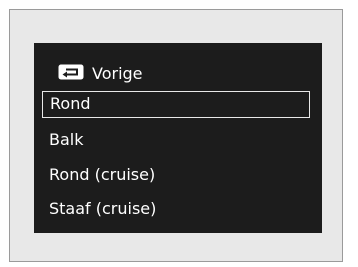 This screenshot has height=267, width=358. I want to click on back-arrow-icon, so click(71, 72).